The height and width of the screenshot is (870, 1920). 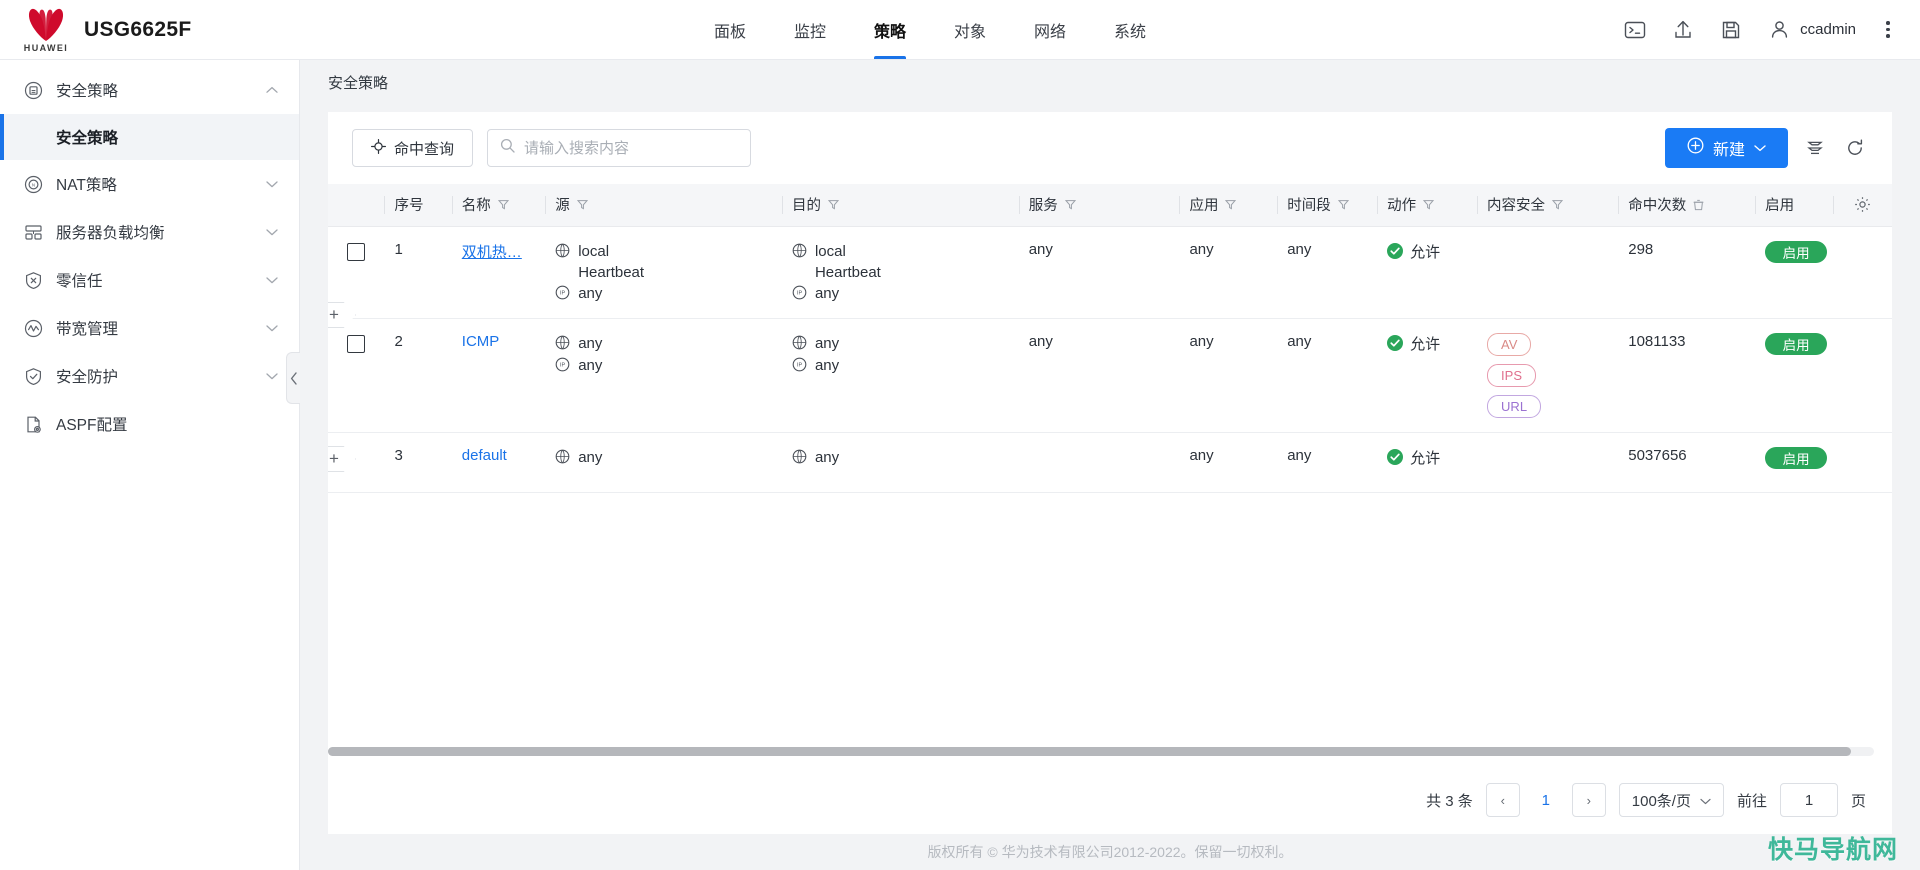 What do you see at coordinates (1698, 205) in the screenshot?
I see `clear-hits-icon` at bounding box center [1698, 205].